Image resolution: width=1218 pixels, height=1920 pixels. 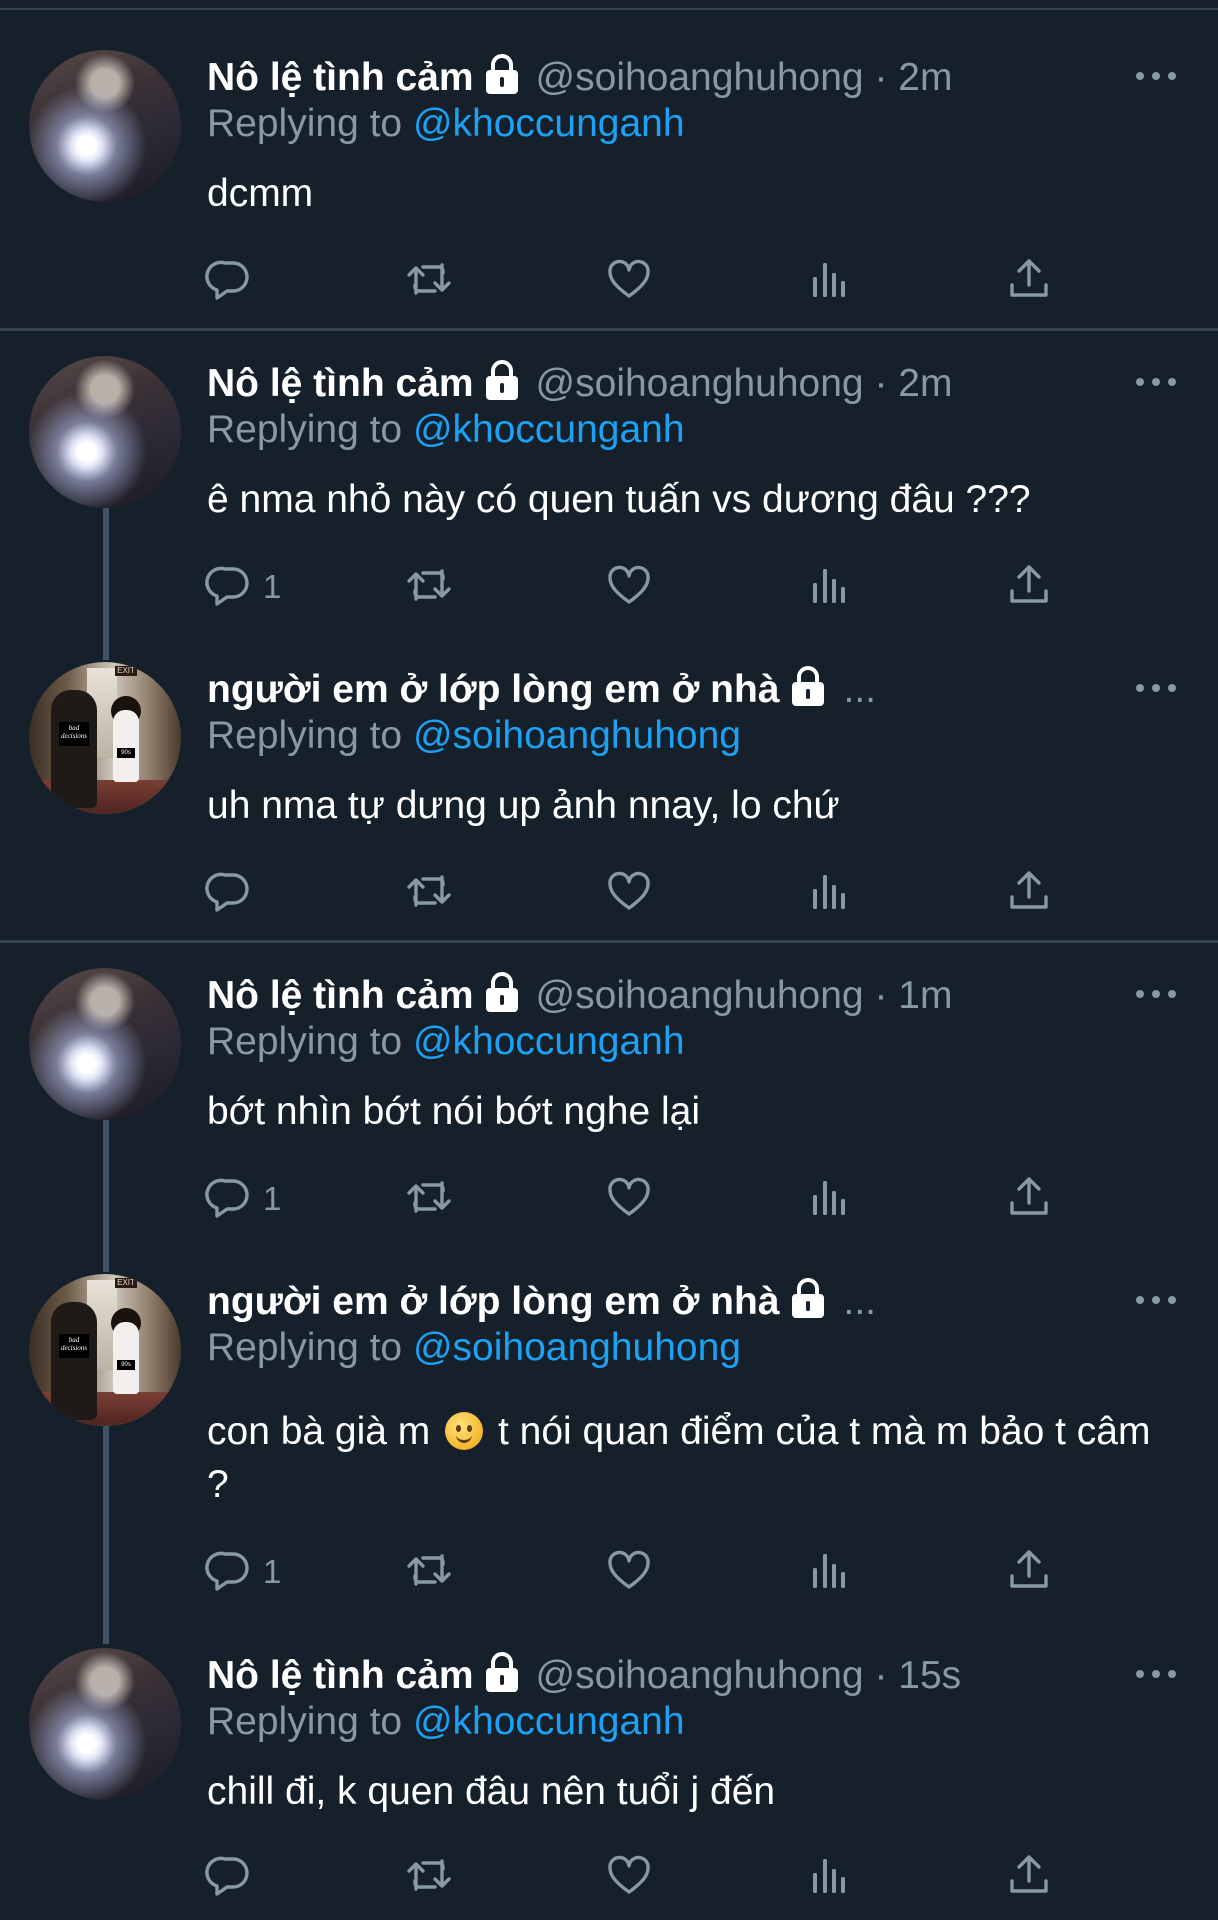 I want to click on avatar-sign: bad decisions, so click(x=74, y=1346).